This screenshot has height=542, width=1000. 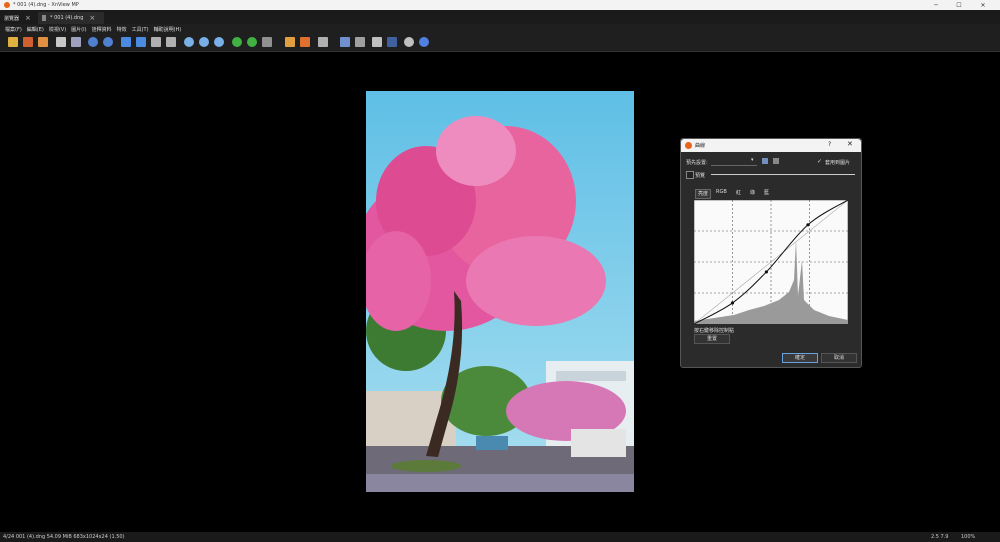 What do you see at coordinates (783, 174) in the screenshot?
I see `preview-divider` at bounding box center [783, 174].